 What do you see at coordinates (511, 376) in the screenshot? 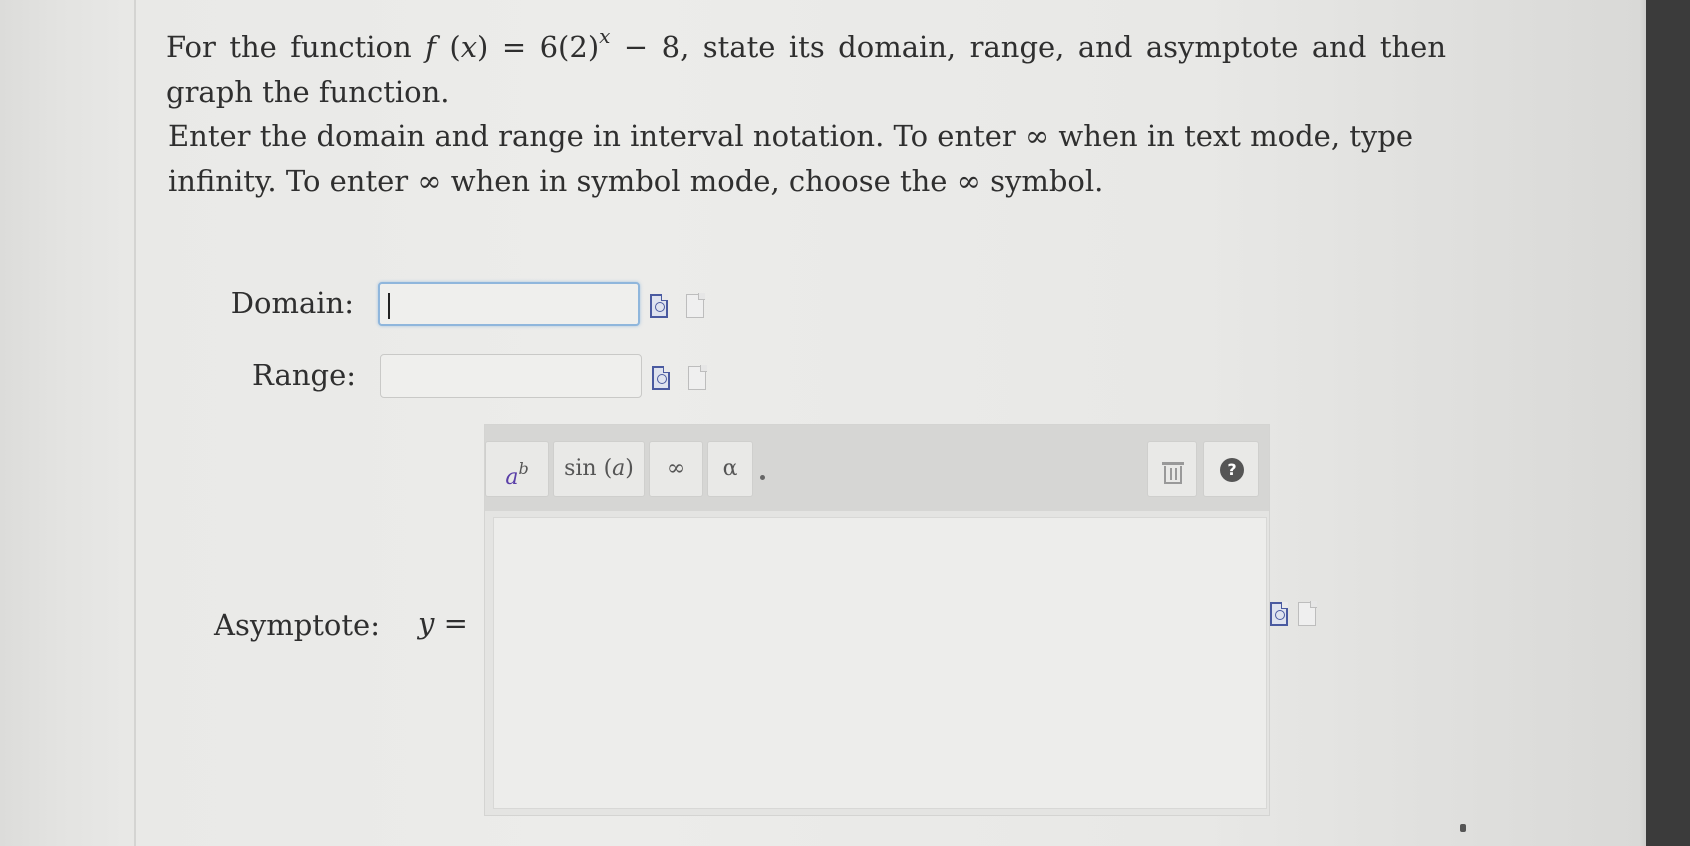
I see `range-input` at bounding box center [511, 376].